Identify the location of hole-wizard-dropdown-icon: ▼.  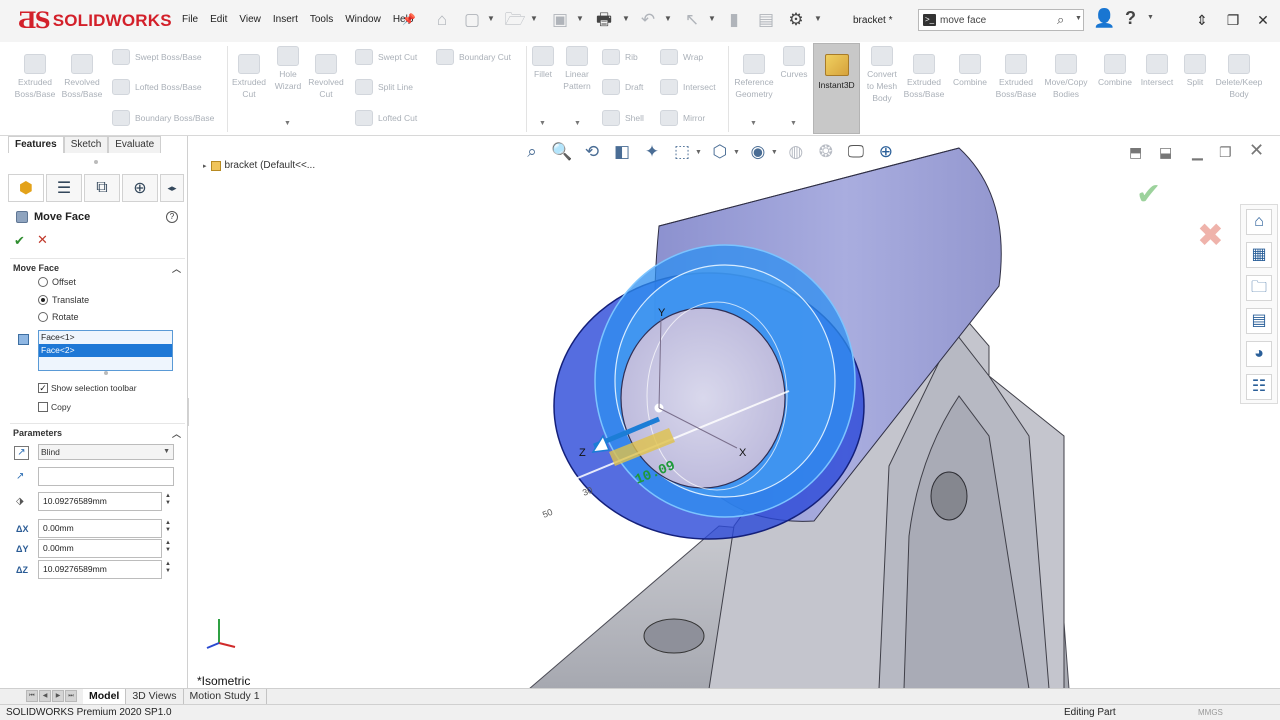
(287, 123).